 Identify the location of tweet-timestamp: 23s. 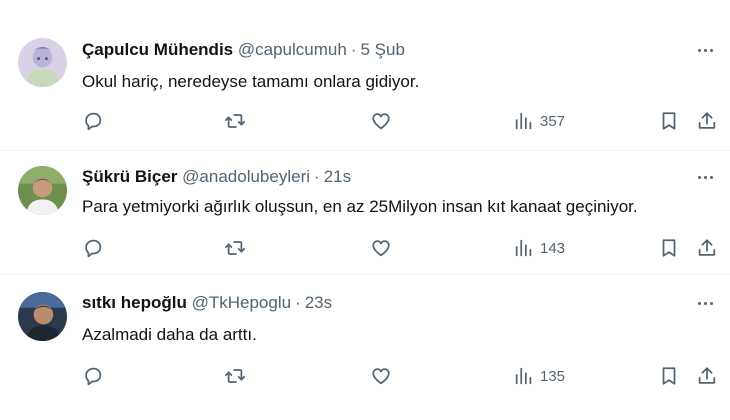
(318, 302).